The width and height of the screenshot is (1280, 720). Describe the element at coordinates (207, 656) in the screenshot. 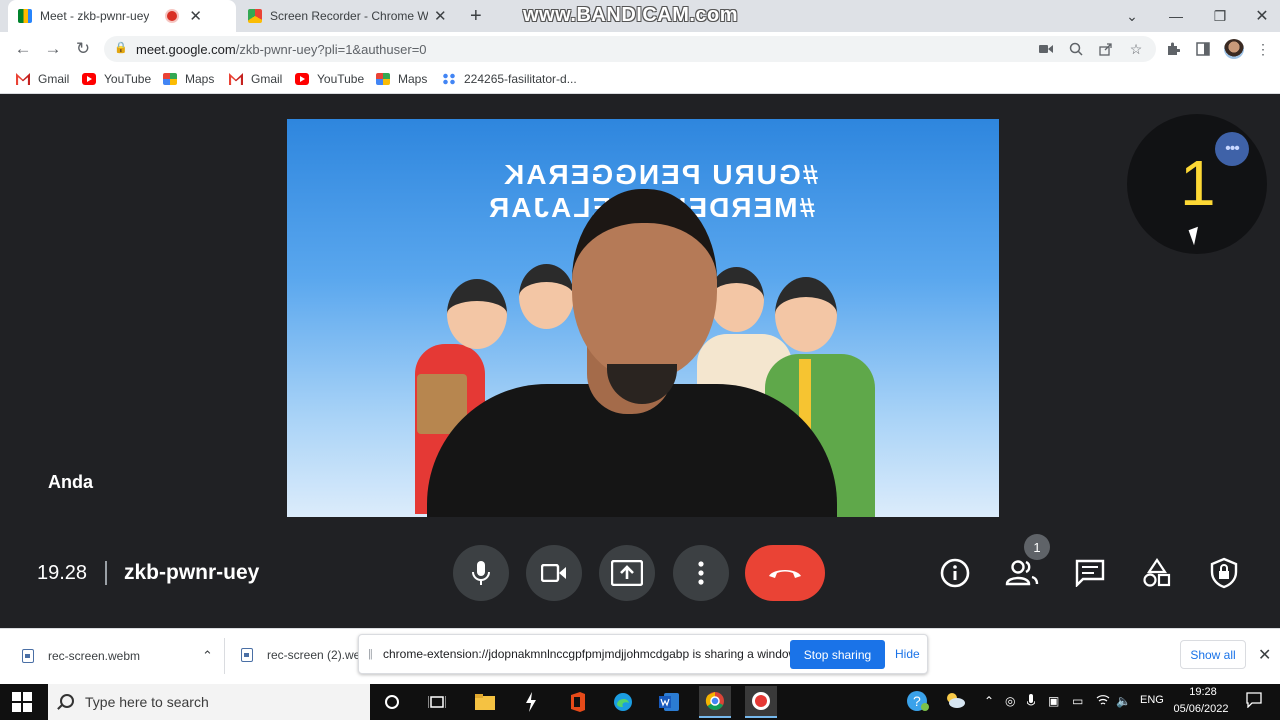

I see `chevron-up-icon: ⌃` at that location.